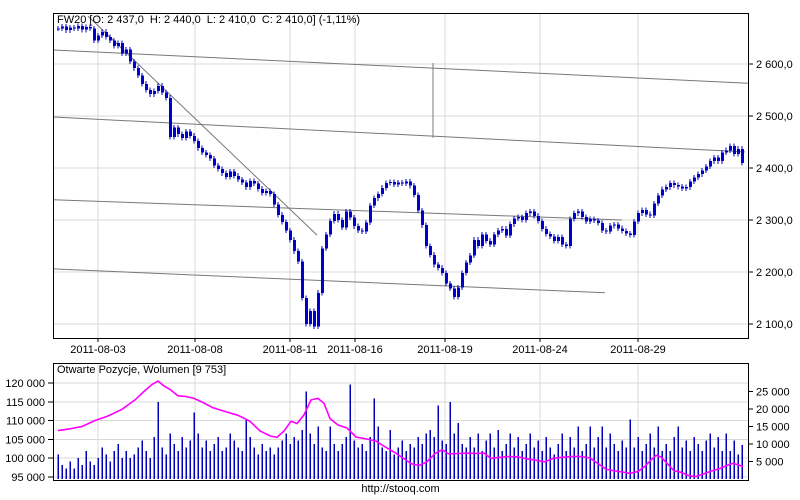 Image resolution: width=800 pixels, height=500 pixels. Describe the element at coordinates (28, 478) in the screenshot. I see `oi-axis-label: 95 000` at that location.